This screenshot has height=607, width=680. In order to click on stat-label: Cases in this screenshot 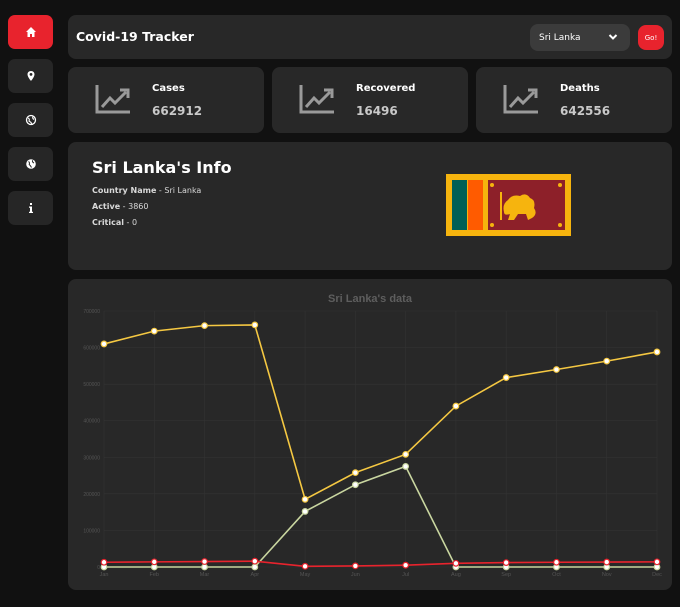, I will do `click(168, 88)`.